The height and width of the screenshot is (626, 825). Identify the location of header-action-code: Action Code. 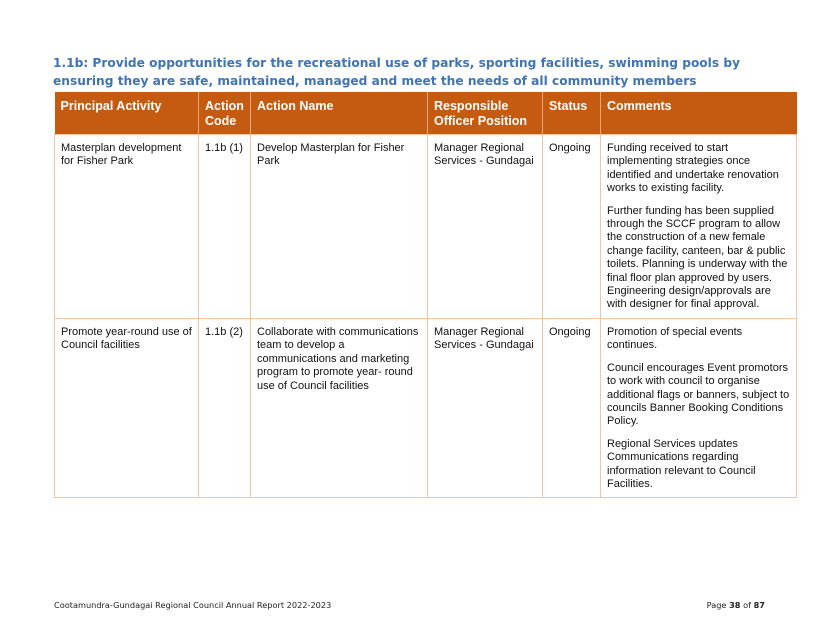
(224, 113).